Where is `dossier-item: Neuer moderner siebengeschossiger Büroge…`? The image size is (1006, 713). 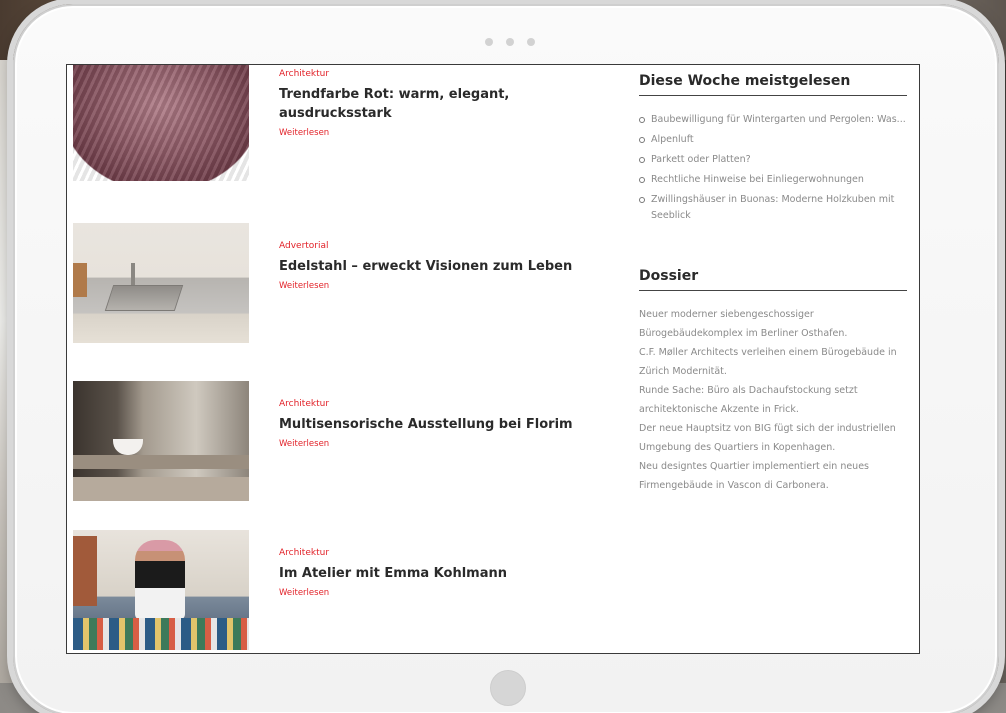 dossier-item: Neuer moderner siebengeschossiger Büroge… is located at coordinates (773, 324).